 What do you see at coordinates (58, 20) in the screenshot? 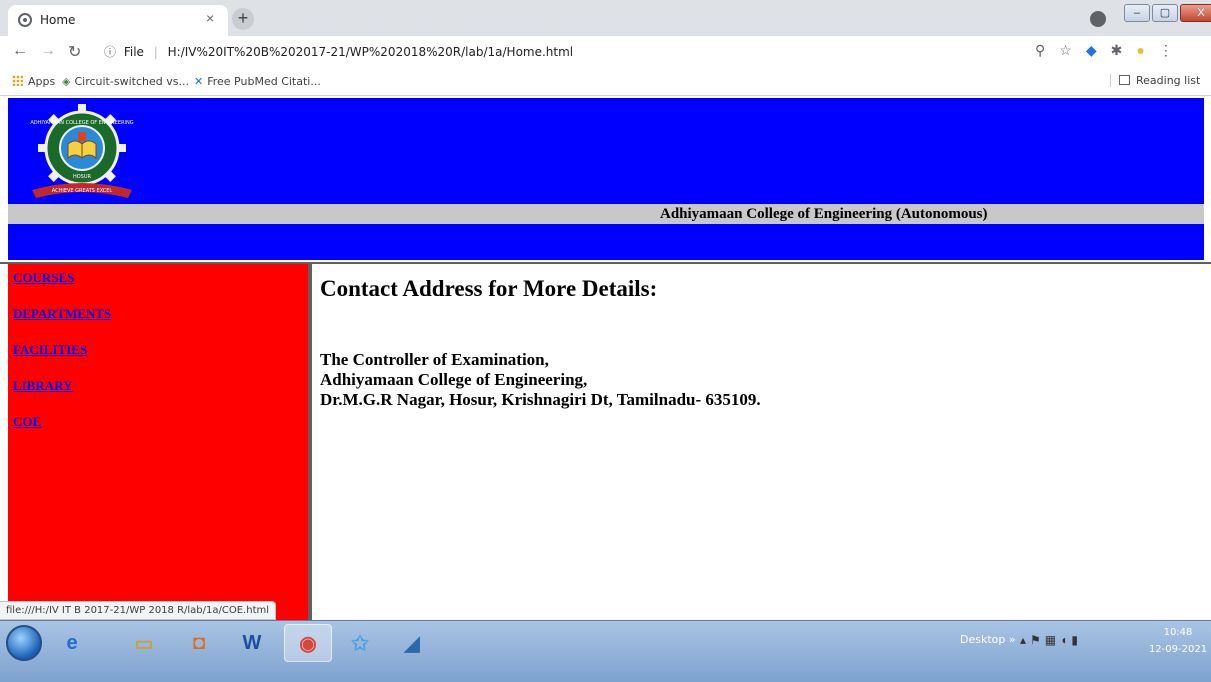
I see `tab-title: Home` at bounding box center [58, 20].